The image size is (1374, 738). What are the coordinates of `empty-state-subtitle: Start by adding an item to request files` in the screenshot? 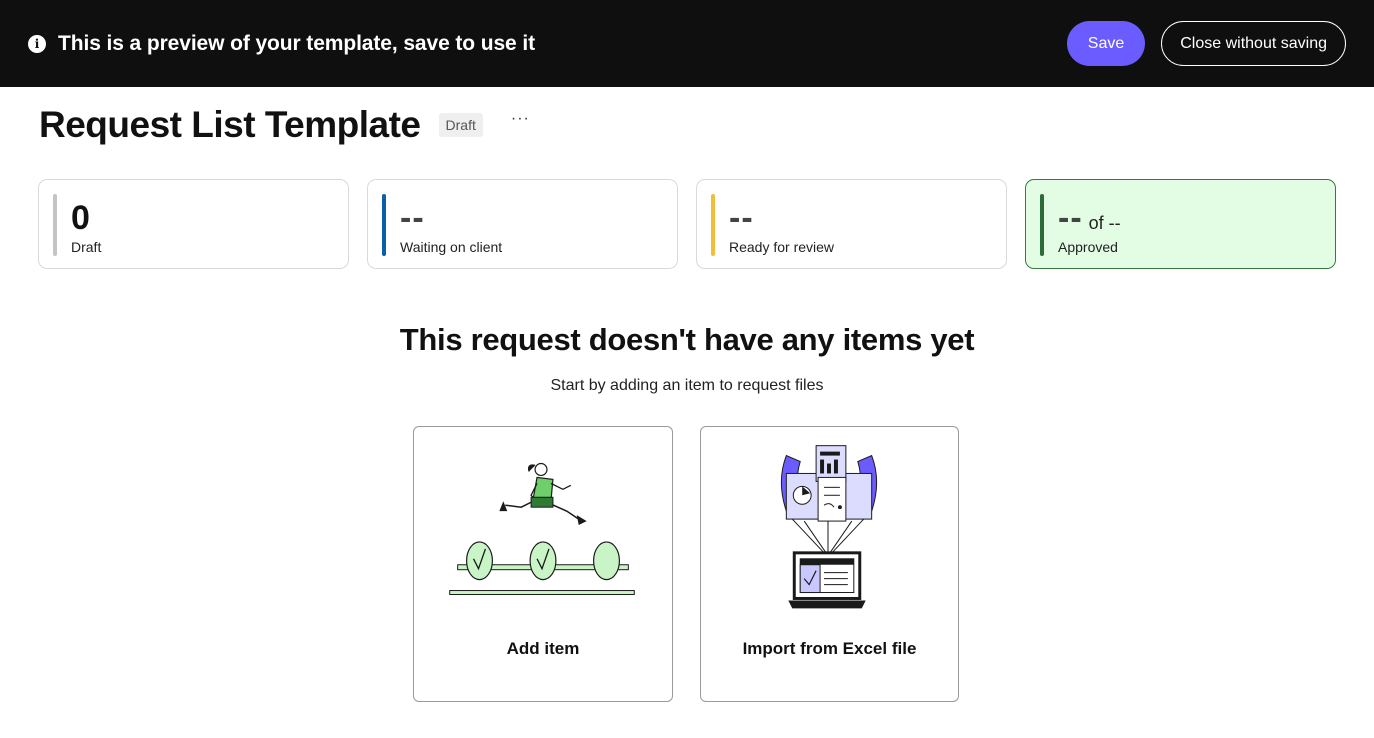 It's located at (687, 385).